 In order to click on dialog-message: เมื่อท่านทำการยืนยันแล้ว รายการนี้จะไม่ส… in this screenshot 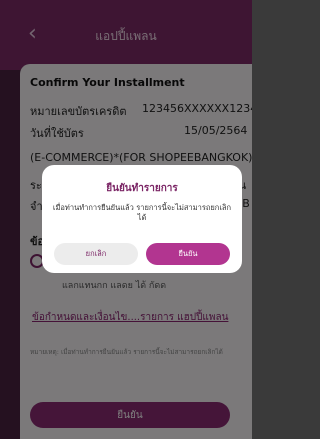, I will do `click(142, 212)`.